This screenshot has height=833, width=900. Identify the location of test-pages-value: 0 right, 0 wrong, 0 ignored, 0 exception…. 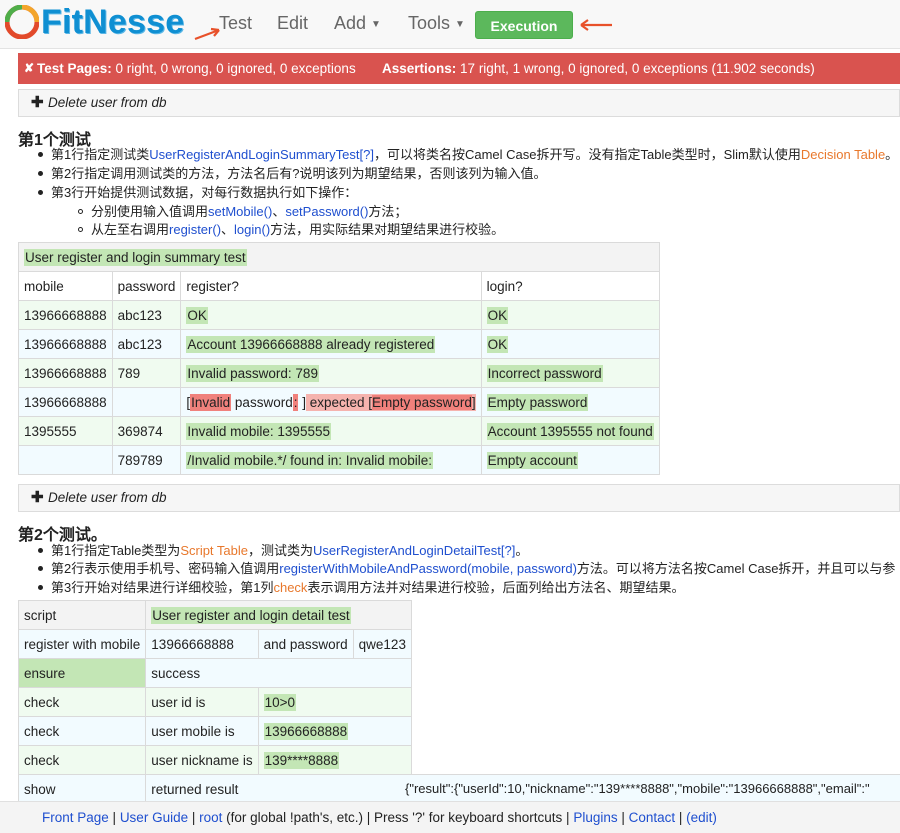
(235, 68).